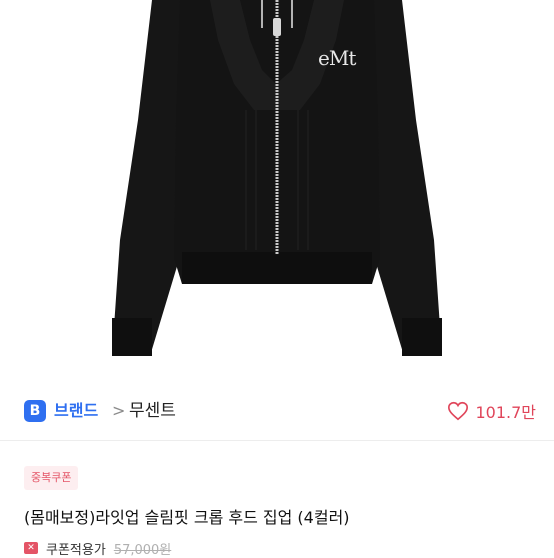 This screenshot has height=558, width=554. I want to click on coupon-chip: 중복쿠폰, so click(51, 478).